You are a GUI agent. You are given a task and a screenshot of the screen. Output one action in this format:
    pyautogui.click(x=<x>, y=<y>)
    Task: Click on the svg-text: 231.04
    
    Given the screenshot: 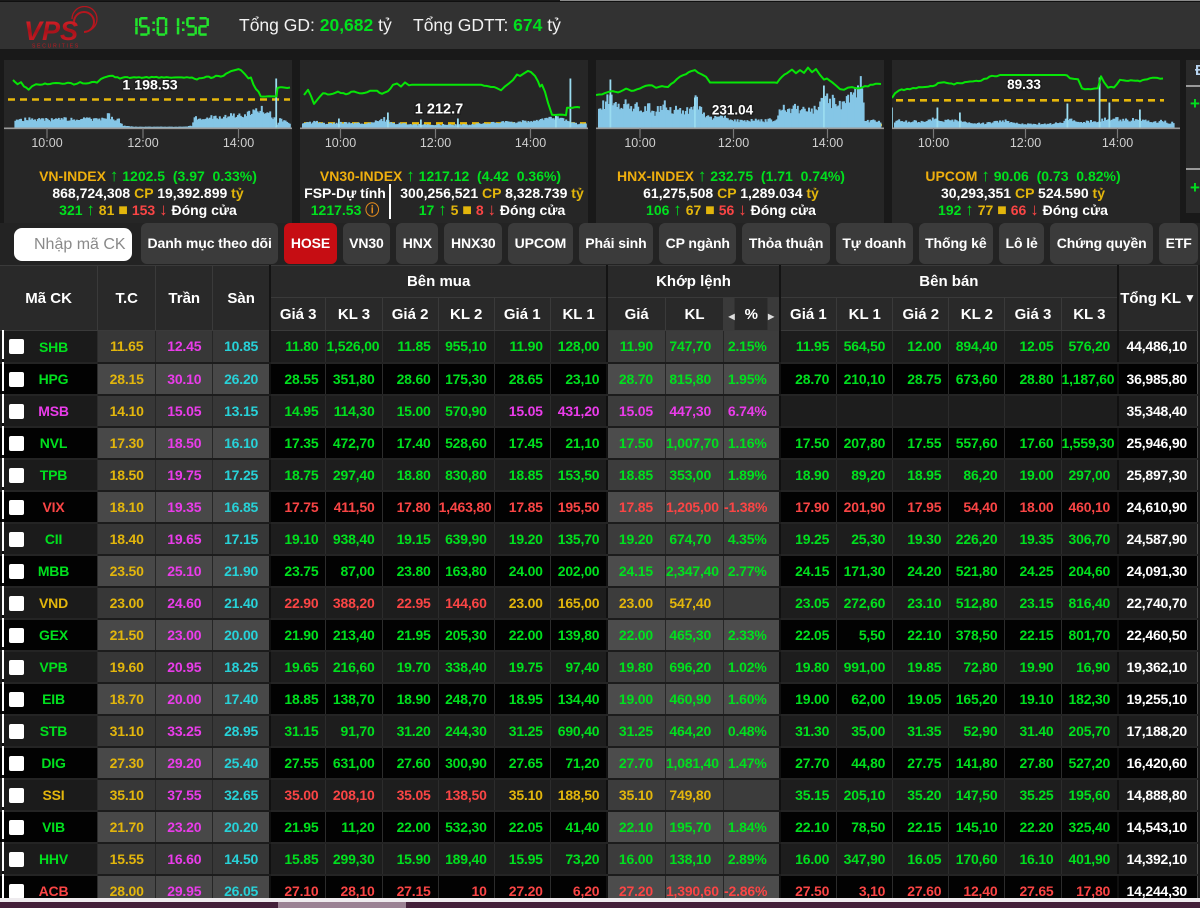 What is the action you would take?
    pyautogui.click(x=733, y=110)
    